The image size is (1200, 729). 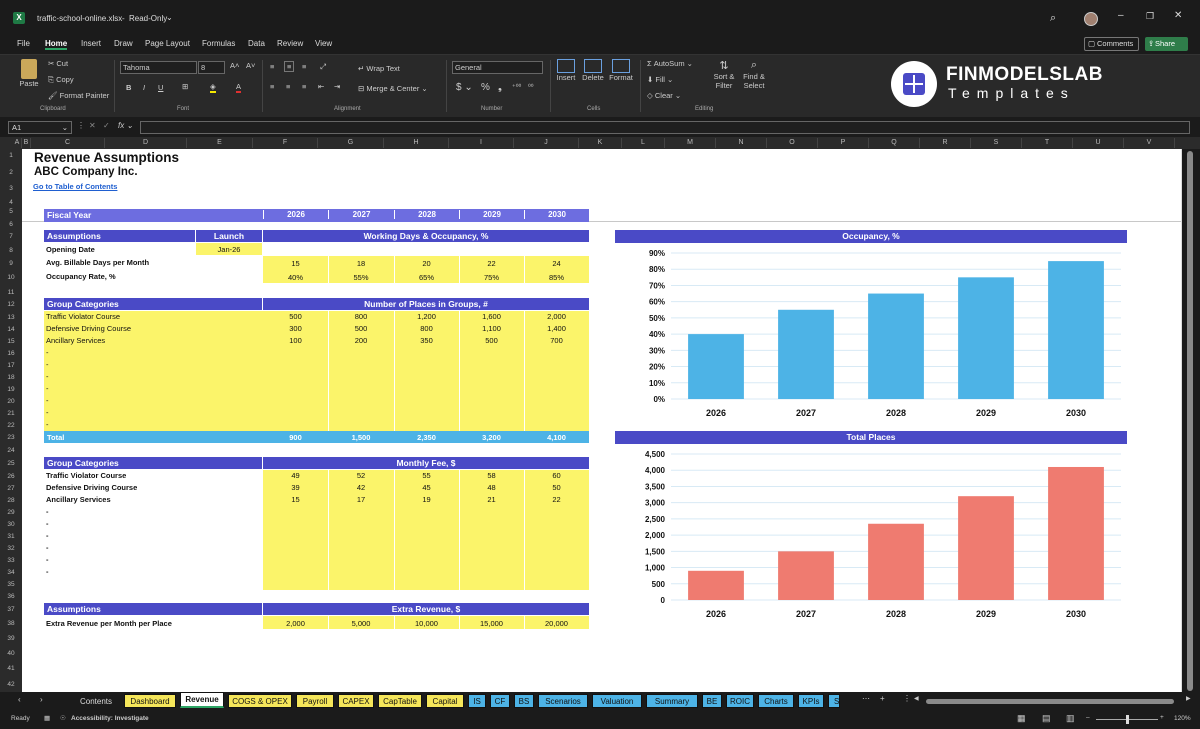 What do you see at coordinates (556, 499) in the screenshot?
I see `fee-value: 22` at bounding box center [556, 499].